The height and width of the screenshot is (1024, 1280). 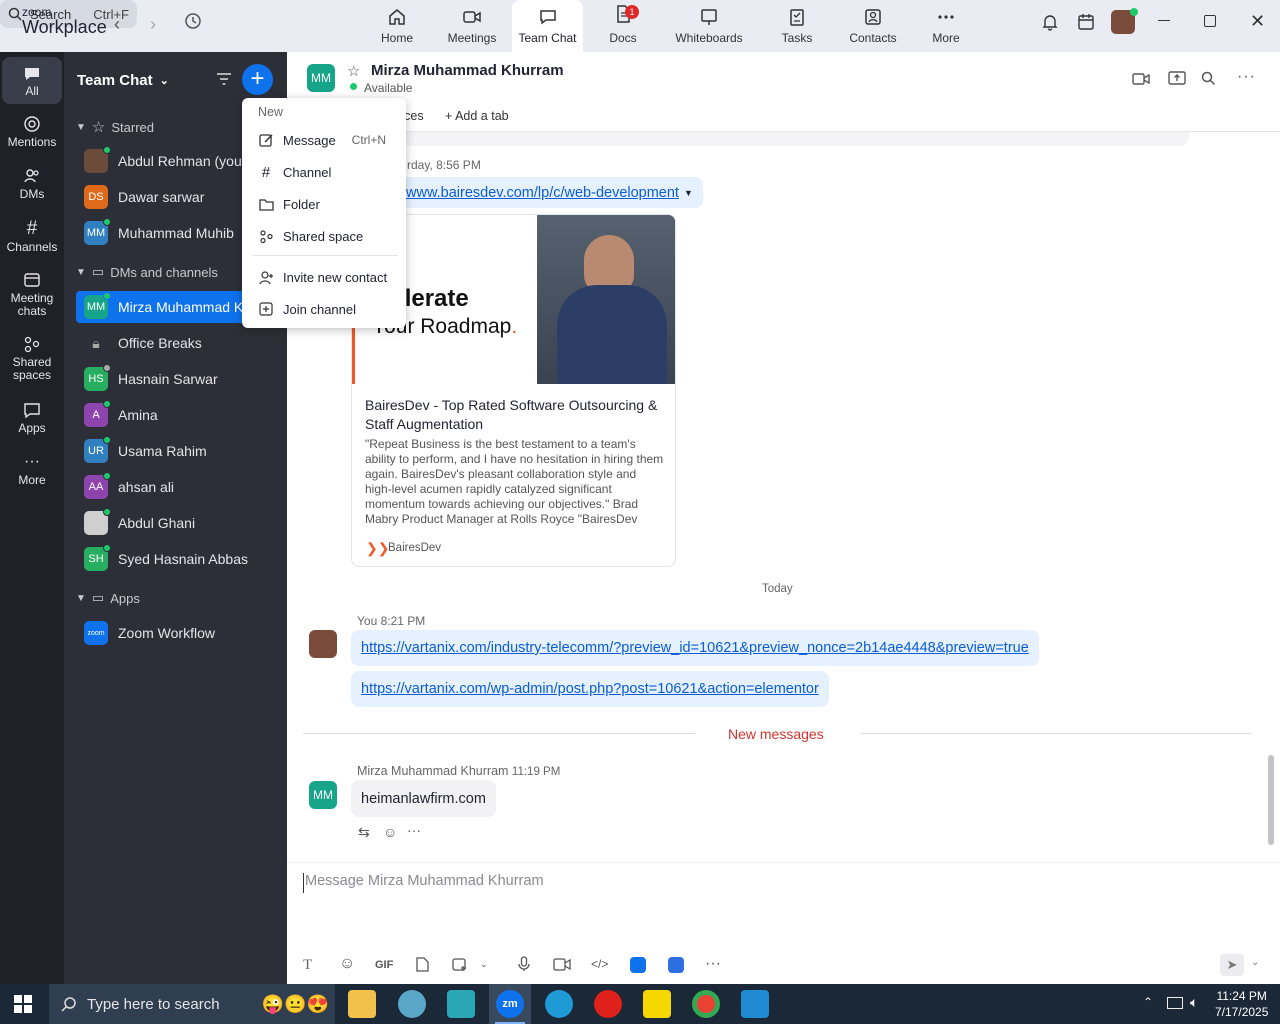 I want to click on nav-home: Home, so click(x=397, y=26).